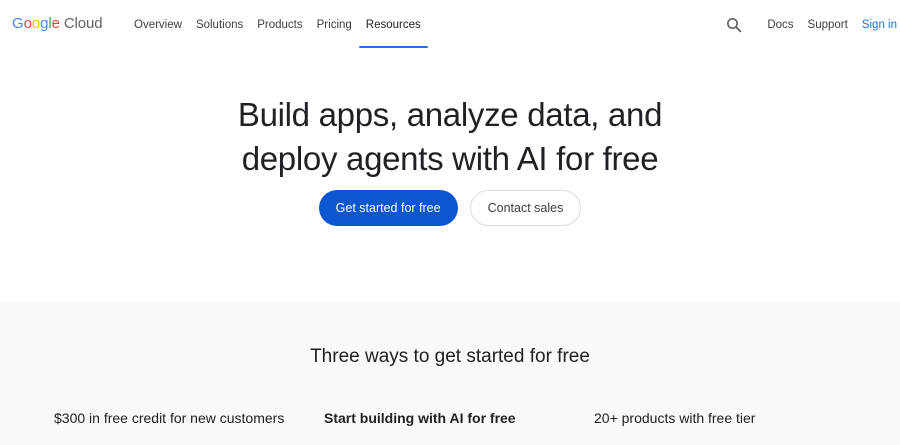 This screenshot has height=445, width=900. Describe the element at coordinates (450, 356) in the screenshot. I see `section-title: Three ways to get started for free` at that location.